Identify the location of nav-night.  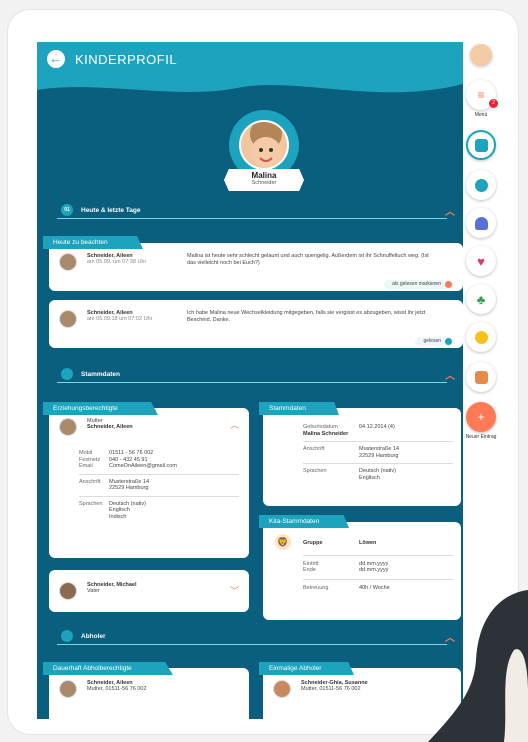
(481, 337).